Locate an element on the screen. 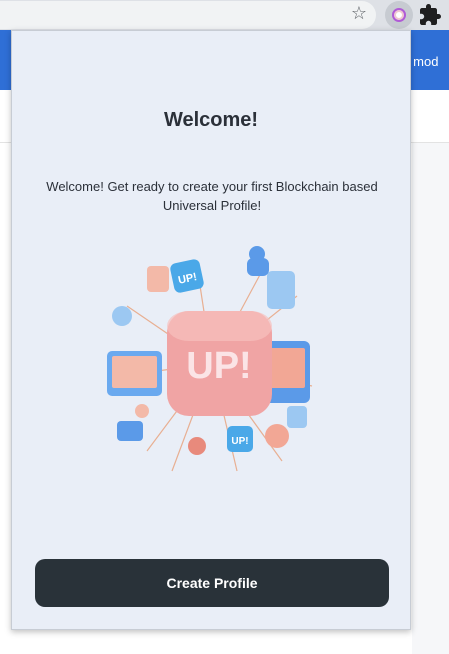 This screenshot has height=654, width=449. extension-logo-icon is located at coordinates (399, 15).